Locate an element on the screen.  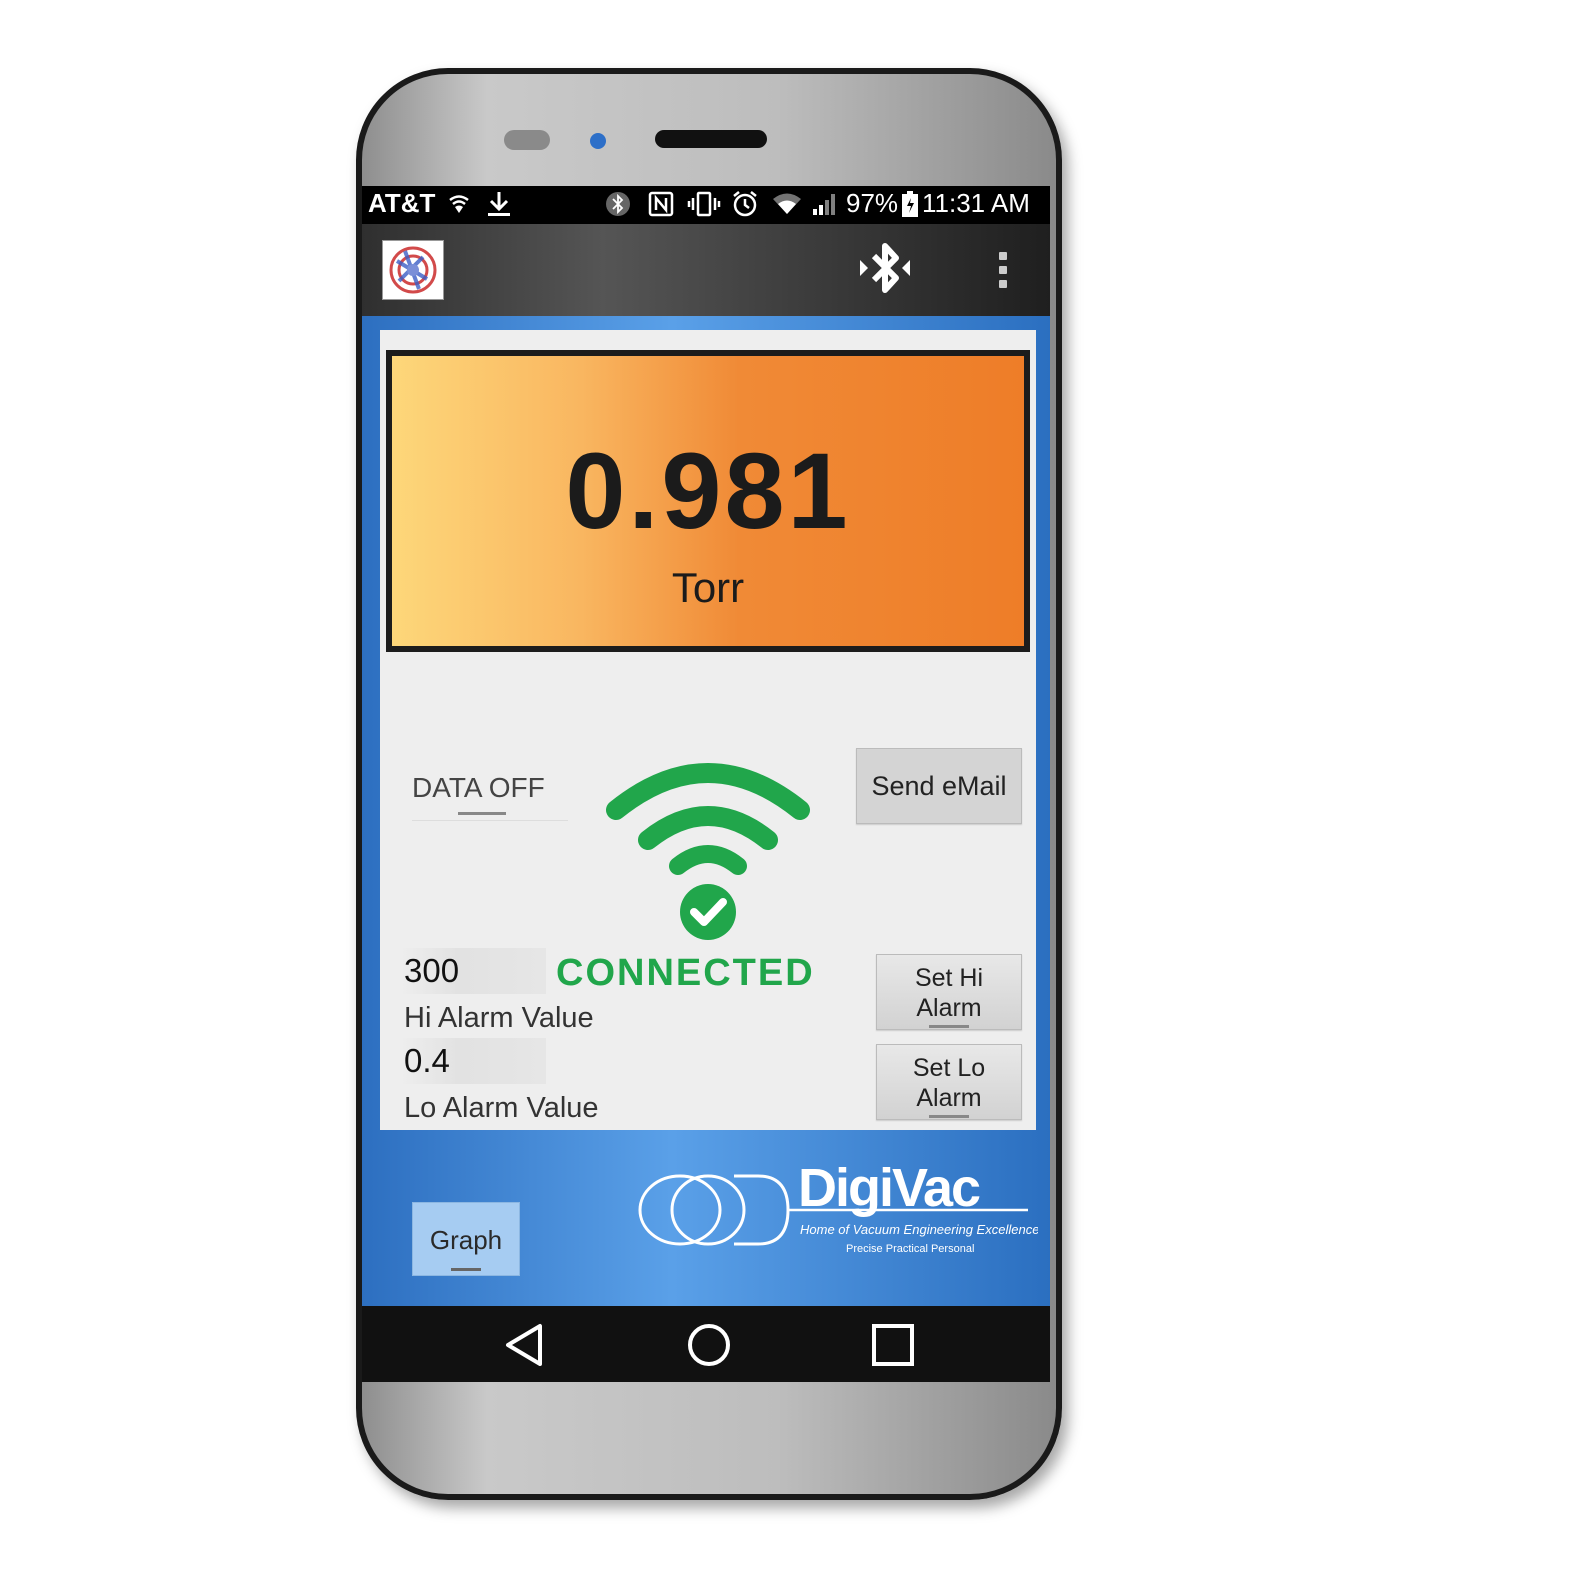
pressure-value: 0.981 is located at coordinates (708, 490).